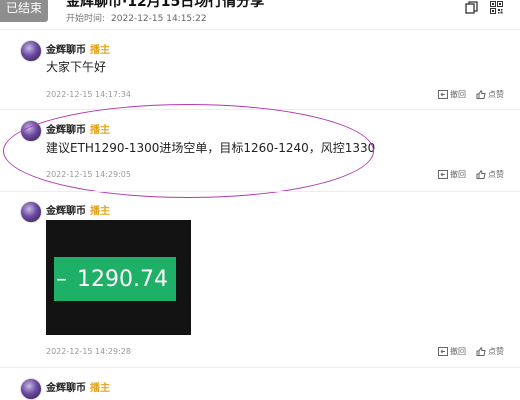  I want to click on price-value: 1290.74, so click(122, 279).